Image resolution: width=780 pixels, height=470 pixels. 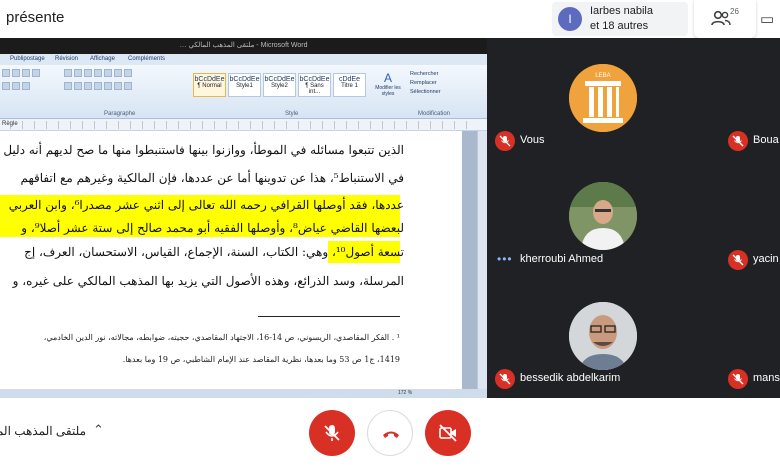 What do you see at coordinates (102, 59) in the screenshot?
I see `tab-affichage: Affichage` at bounding box center [102, 59].